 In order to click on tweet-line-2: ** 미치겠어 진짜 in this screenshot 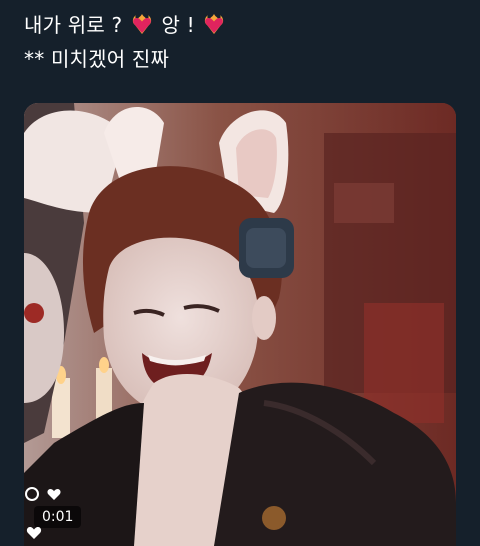, I will do `click(97, 59)`.